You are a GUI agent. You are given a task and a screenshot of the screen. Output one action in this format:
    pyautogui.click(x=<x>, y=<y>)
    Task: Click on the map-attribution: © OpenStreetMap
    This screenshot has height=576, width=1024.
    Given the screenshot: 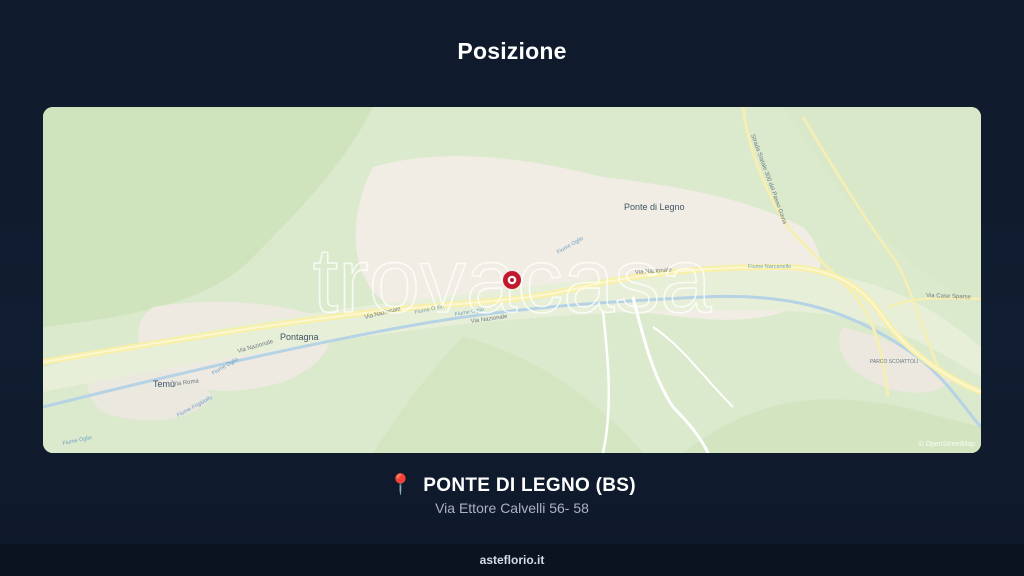 What is the action you would take?
    pyautogui.click(x=946, y=444)
    